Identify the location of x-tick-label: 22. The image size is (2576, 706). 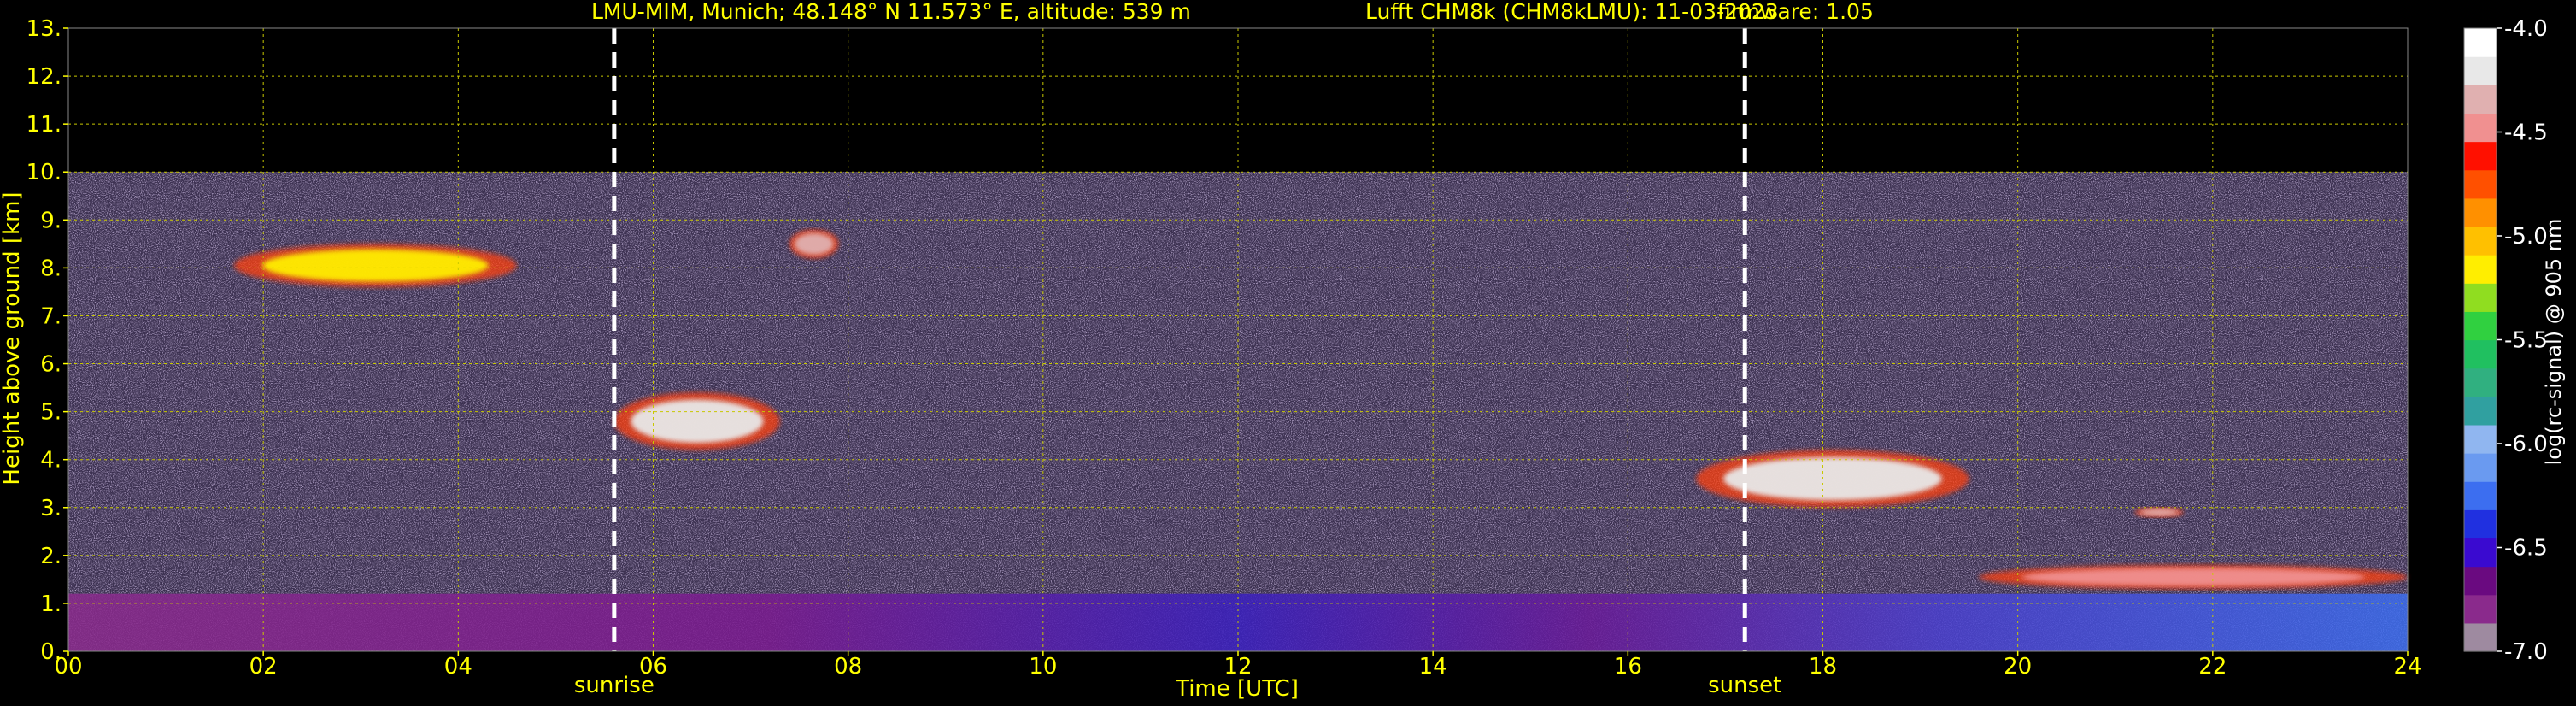
(2212, 667).